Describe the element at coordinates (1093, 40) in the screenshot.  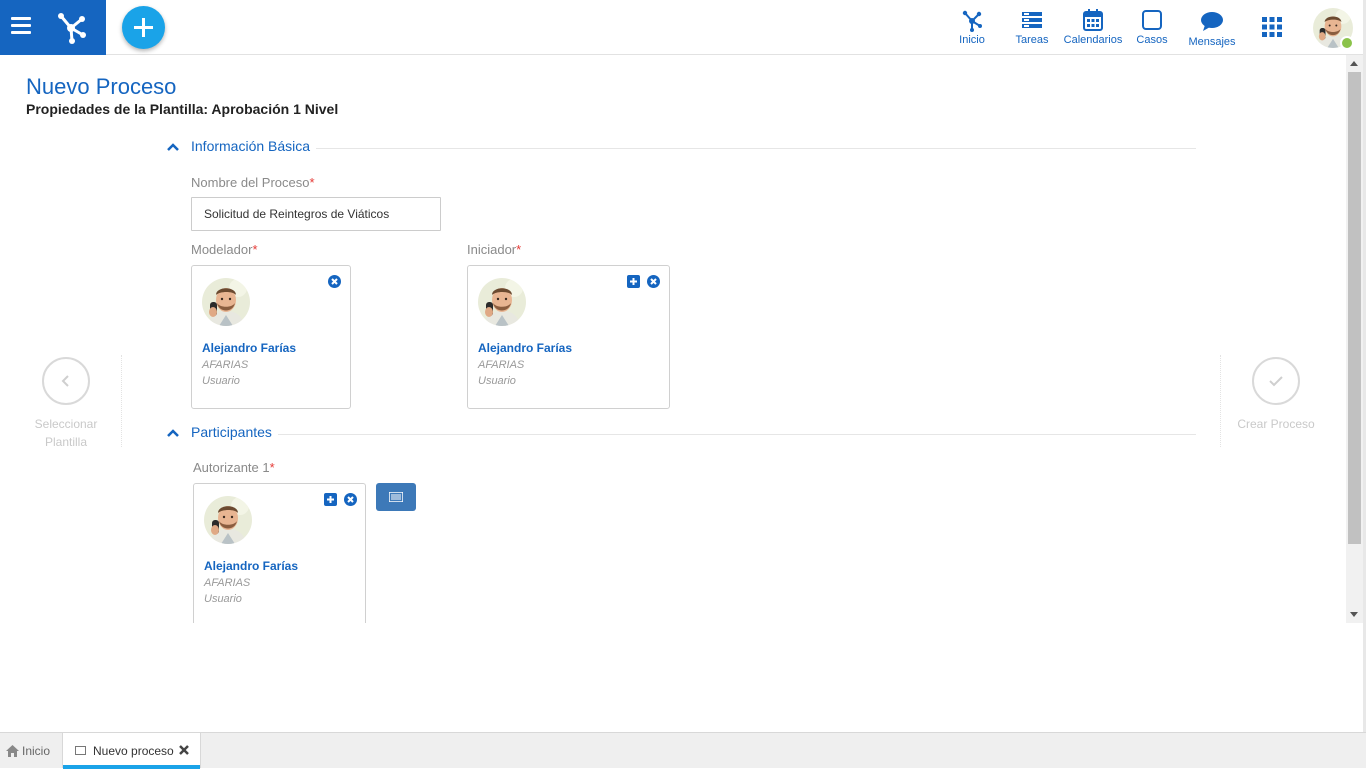
I see `nav-calendarios-label: Calendarios` at that location.